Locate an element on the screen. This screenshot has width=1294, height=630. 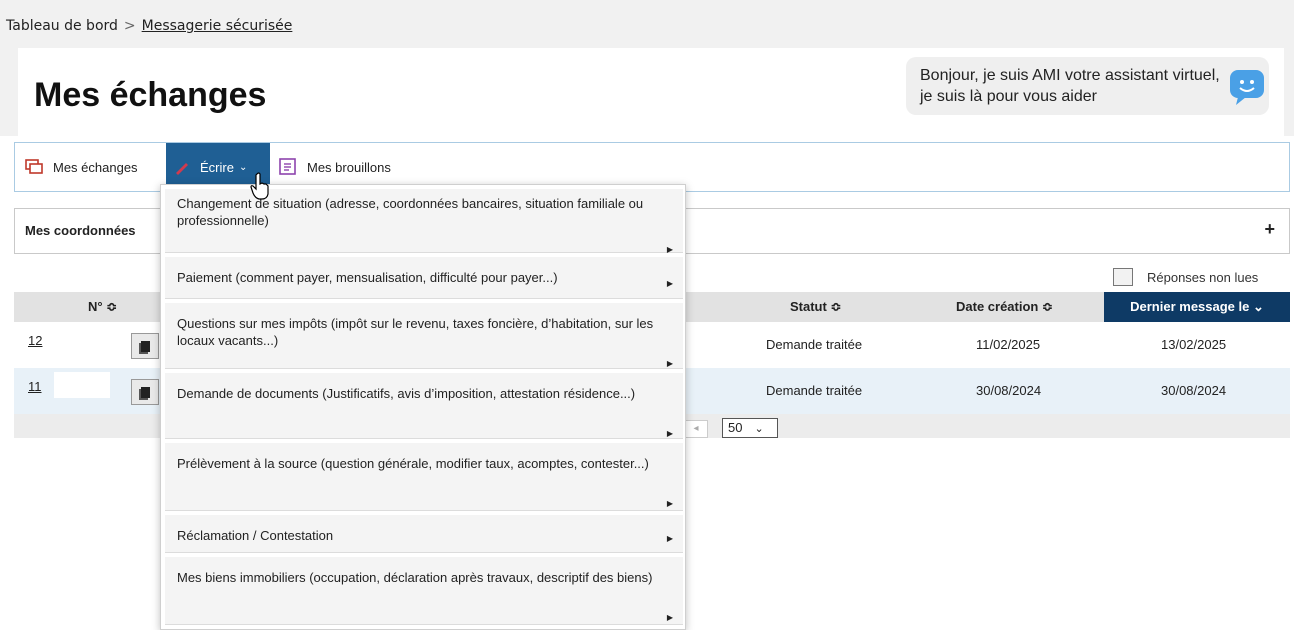
page-size-value: 50 is located at coordinates (735, 427).